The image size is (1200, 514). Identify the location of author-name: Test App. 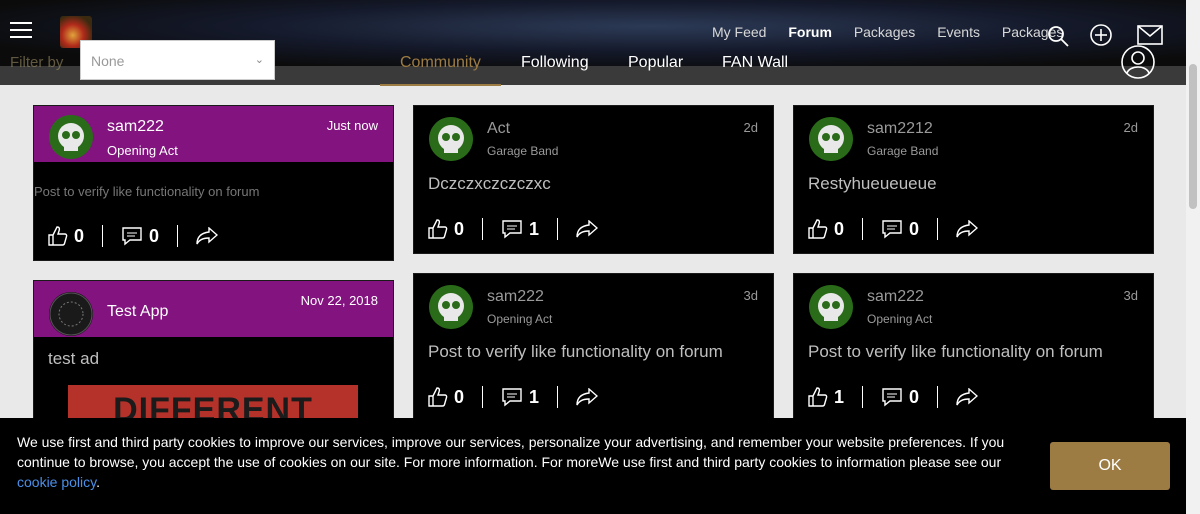
(137, 312).